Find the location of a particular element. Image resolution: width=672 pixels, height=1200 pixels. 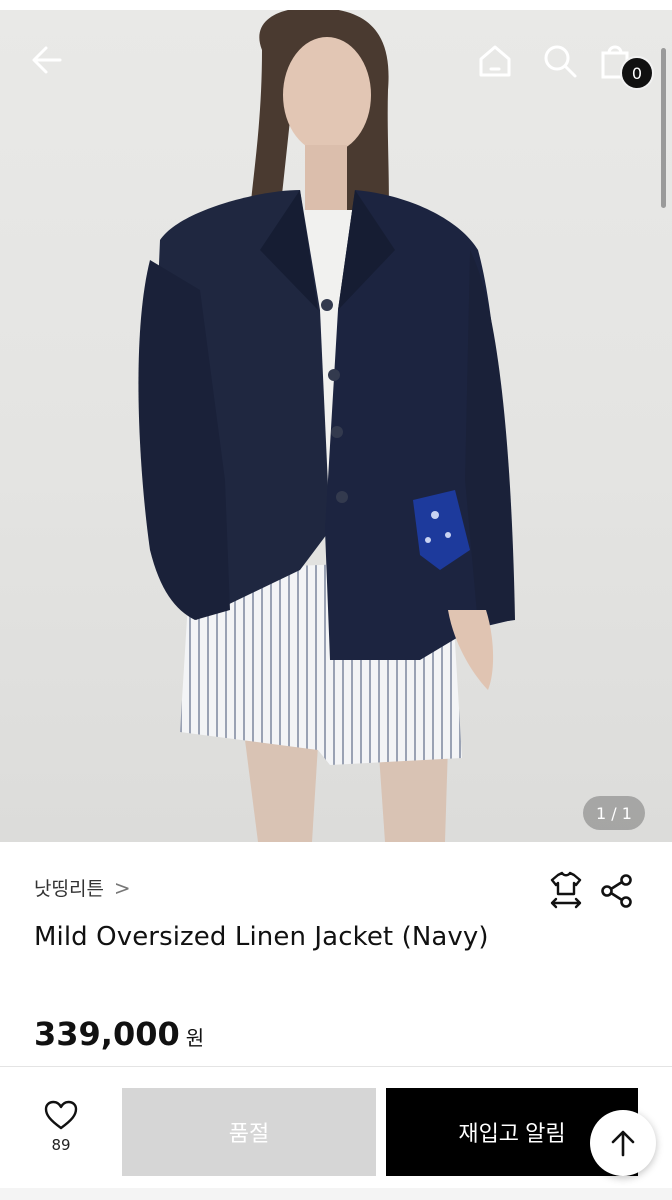

soldout-button: 품절 is located at coordinates (249, 1132).